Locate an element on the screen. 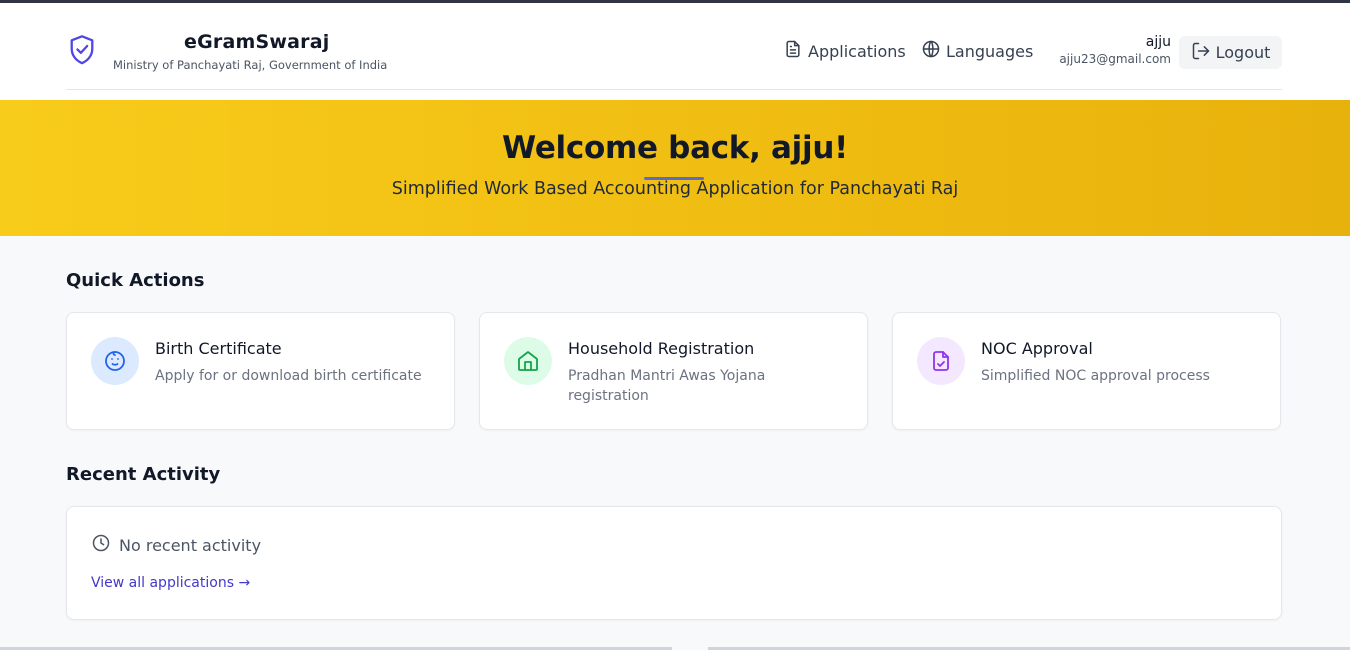 This screenshot has height=650, width=1350. user-email: ajju23@gmail.com is located at coordinates (1115, 59).